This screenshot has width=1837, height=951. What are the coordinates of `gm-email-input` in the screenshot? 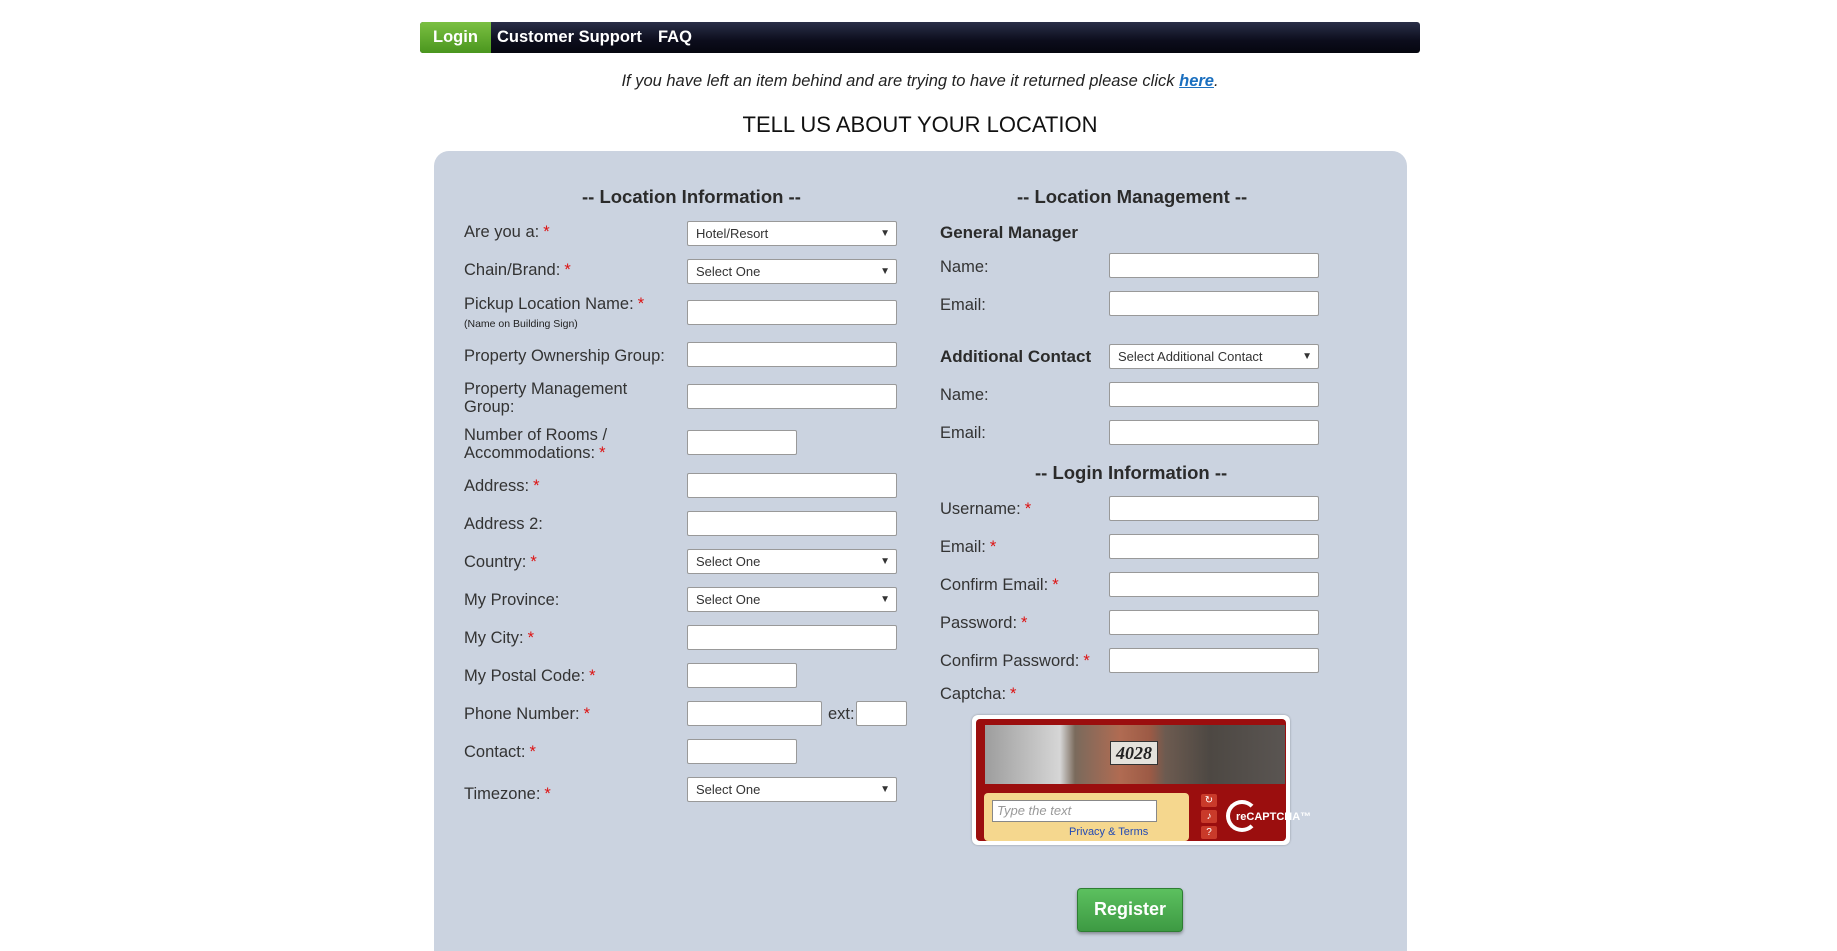 It's located at (1214, 303).